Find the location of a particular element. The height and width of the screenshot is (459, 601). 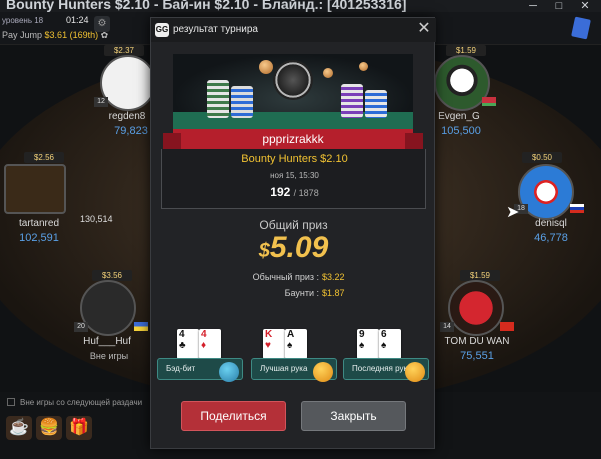

clock-text: 01:24 is located at coordinates (77, 20).